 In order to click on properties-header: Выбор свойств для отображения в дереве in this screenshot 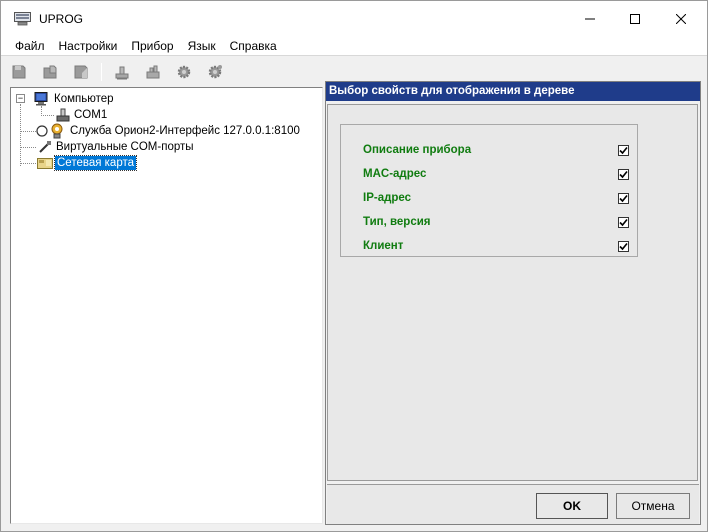, I will do `click(513, 91)`.